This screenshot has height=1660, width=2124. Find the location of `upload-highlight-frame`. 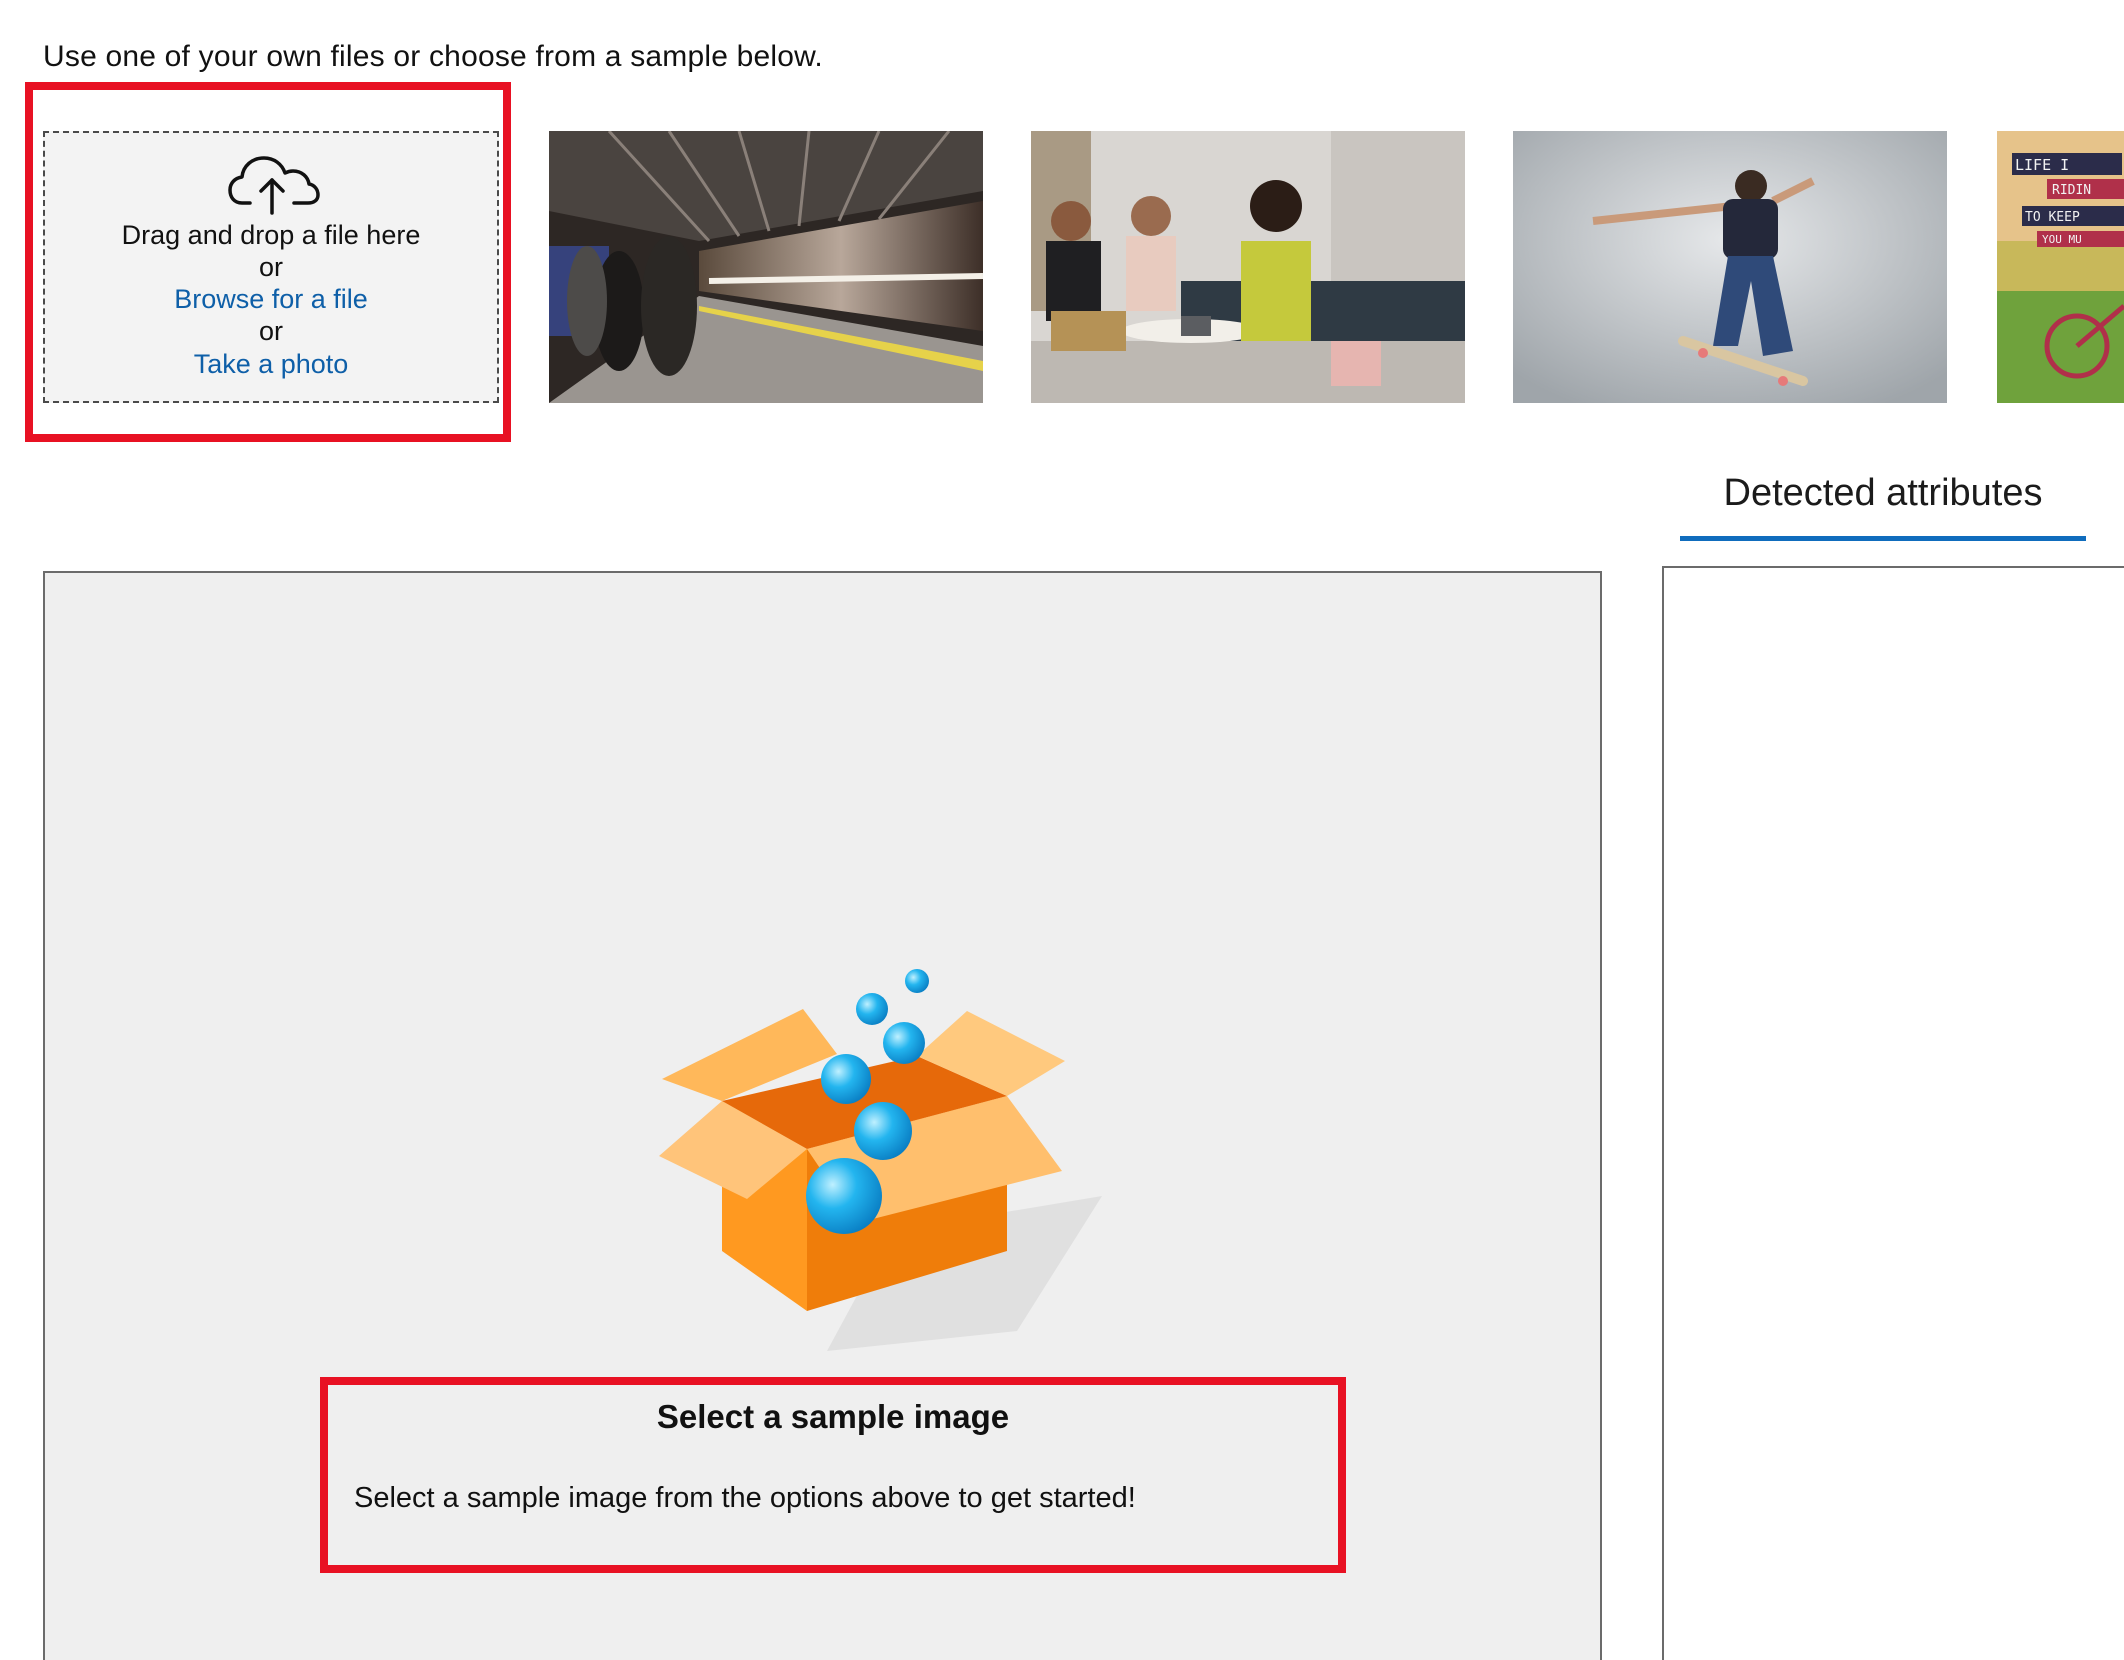

upload-highlight-frame is located at coordinates (268, 262).